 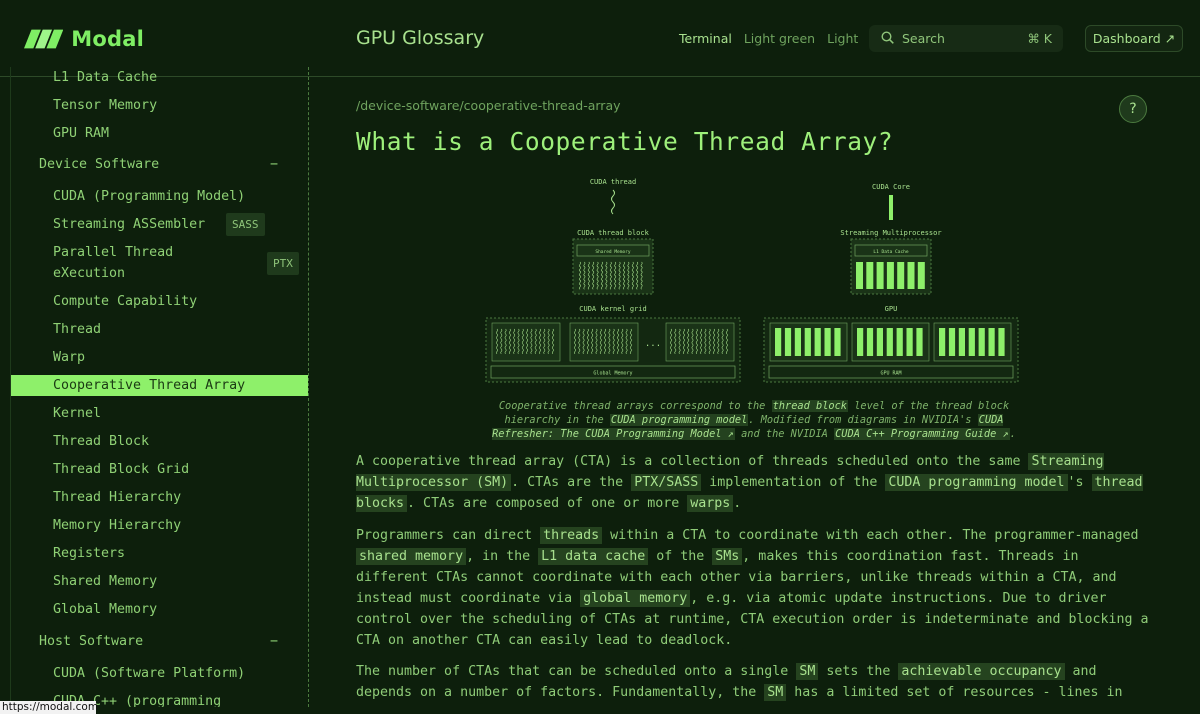 I want to click on dashboard-button: Dashboard ↗, so click(x=1134, y=38).